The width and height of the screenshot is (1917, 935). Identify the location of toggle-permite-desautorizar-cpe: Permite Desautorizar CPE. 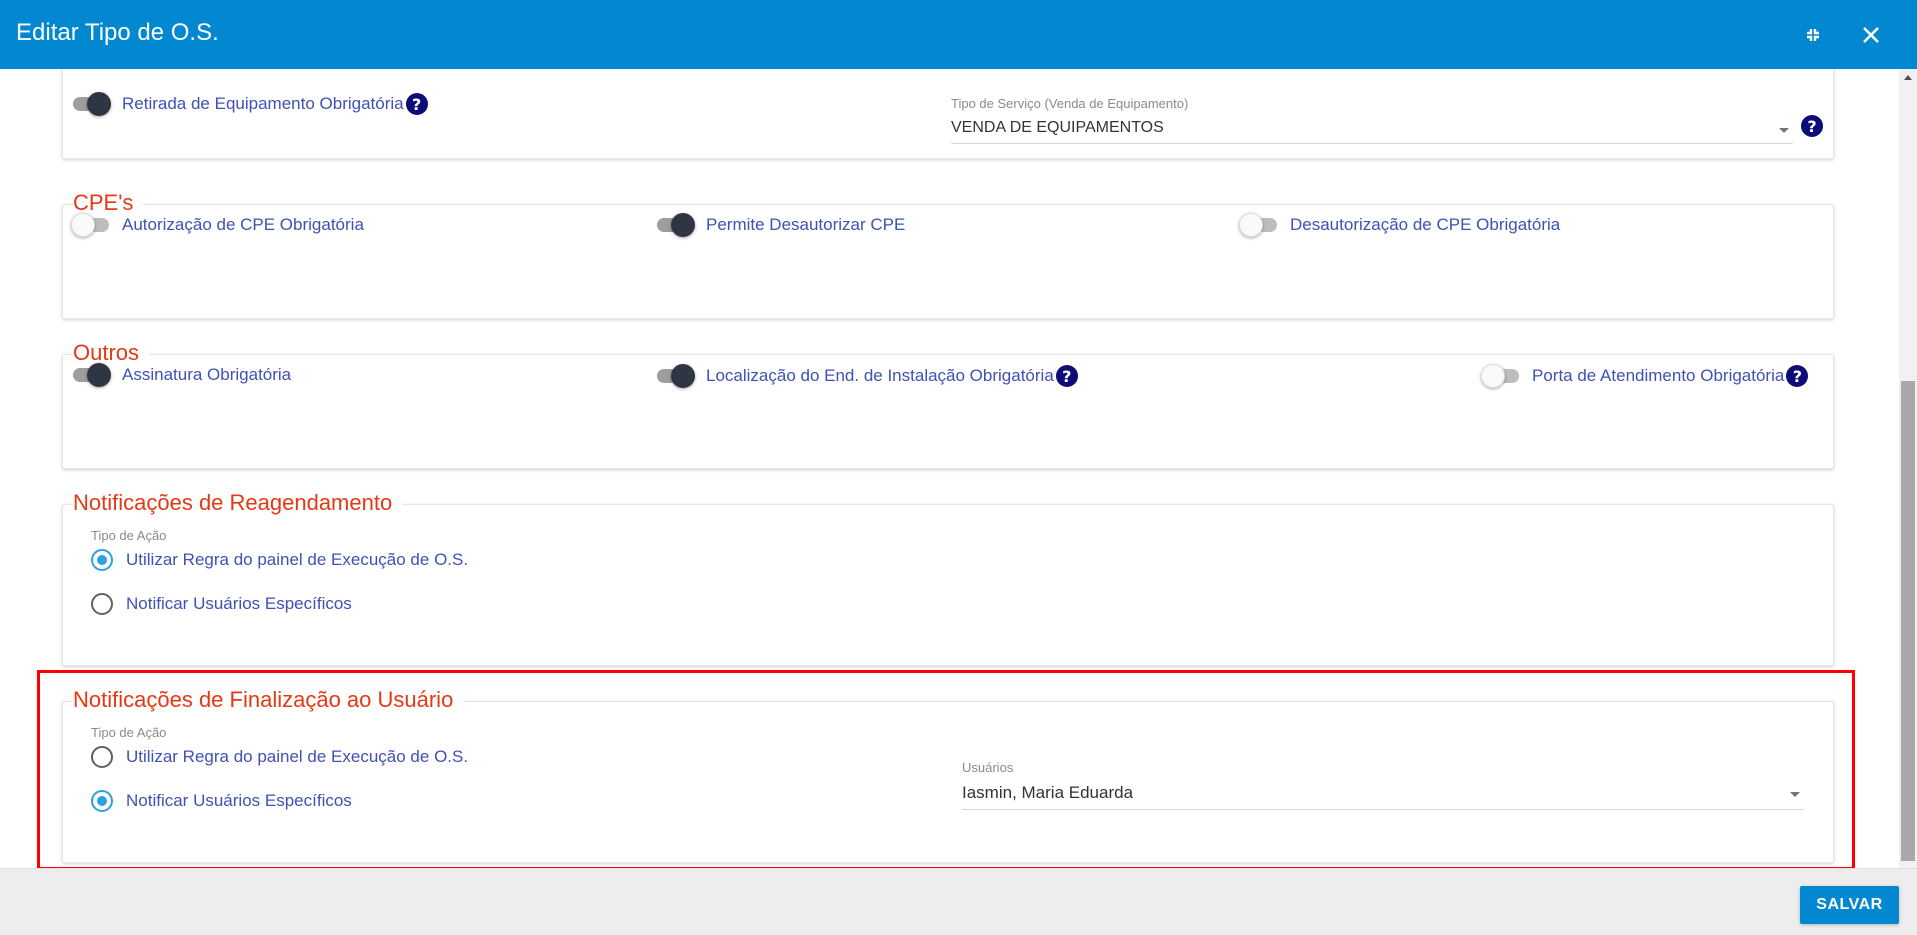
(781, 225).